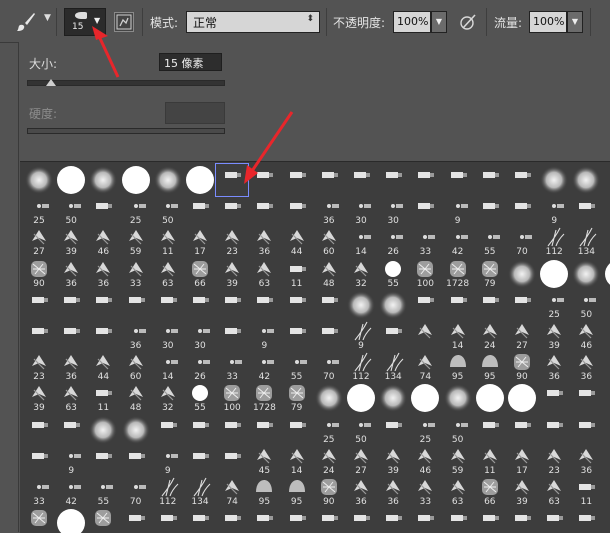  I want to click on brush-preset-cell: 50, so click(361, 430).